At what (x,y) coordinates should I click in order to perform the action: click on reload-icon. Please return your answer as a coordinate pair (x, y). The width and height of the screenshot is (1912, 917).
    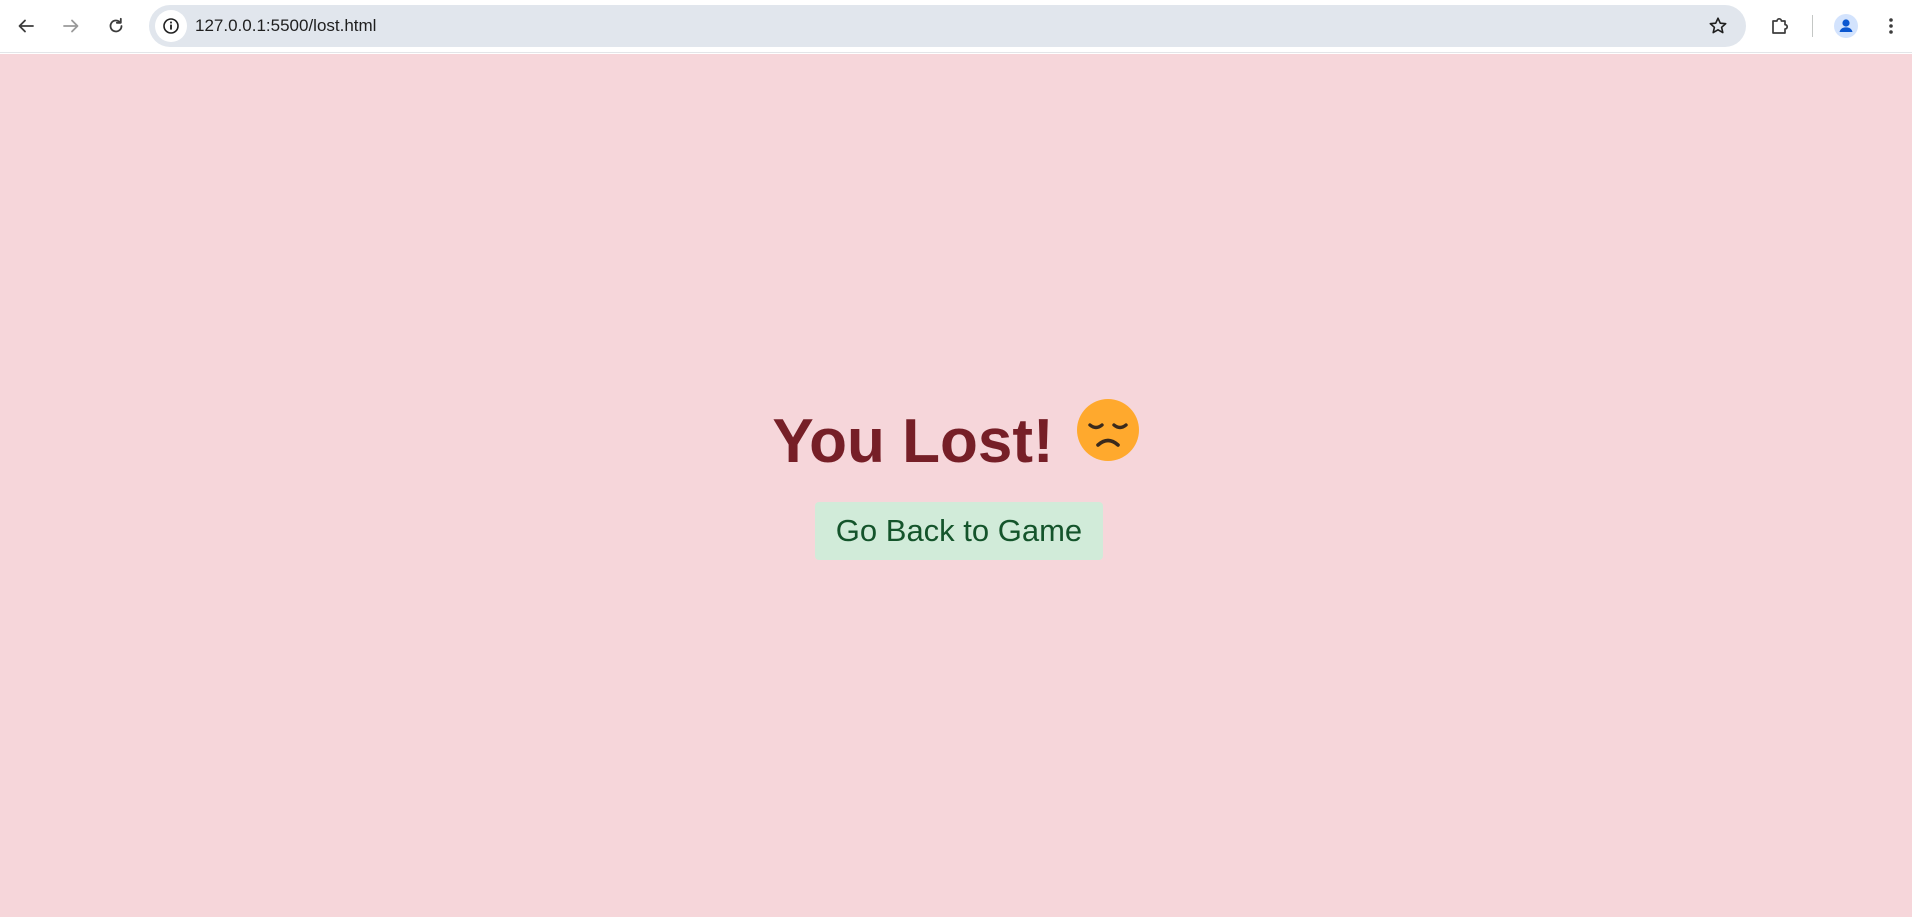
    Looking at the image, I should click on (116, 25).